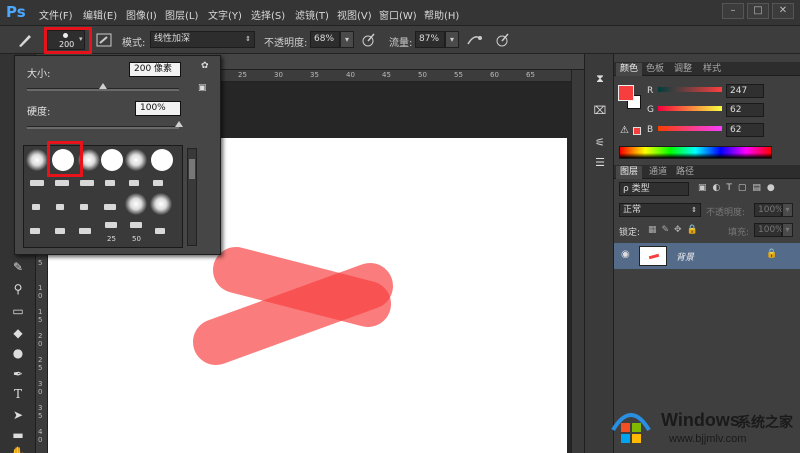  What do you see at coordinates (104, 40) in the screenshot?
I see `brush-panel-toggle-icon` at bounding box center [104, 40].